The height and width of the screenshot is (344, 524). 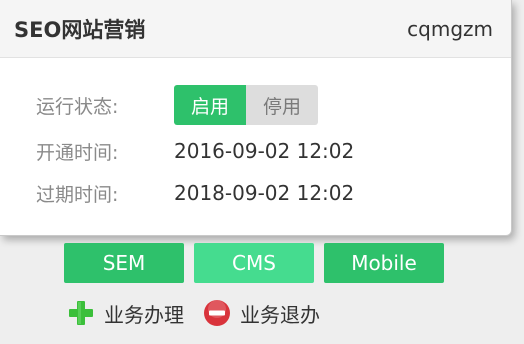 I want to click on tag-sem: SEM, so click(x=124, y=263).